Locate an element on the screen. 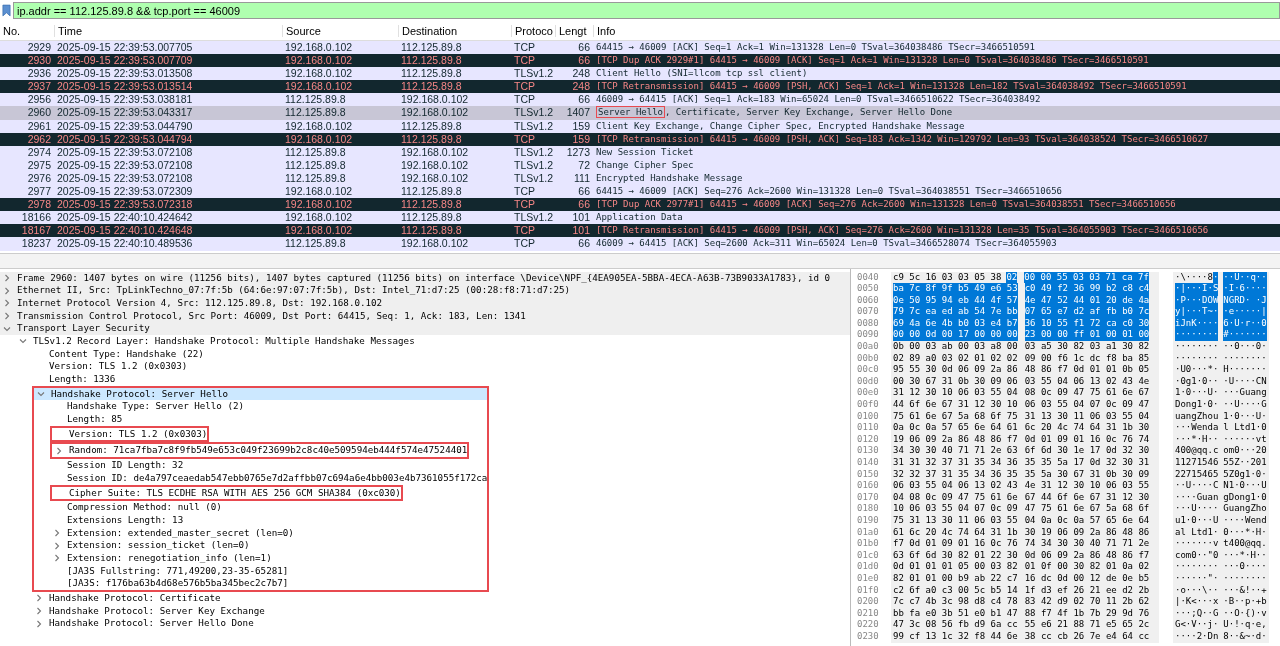 This screenshot has width=1280, height=646. packet-source: 112.125.89.8 is located at coordinates (315, 165).